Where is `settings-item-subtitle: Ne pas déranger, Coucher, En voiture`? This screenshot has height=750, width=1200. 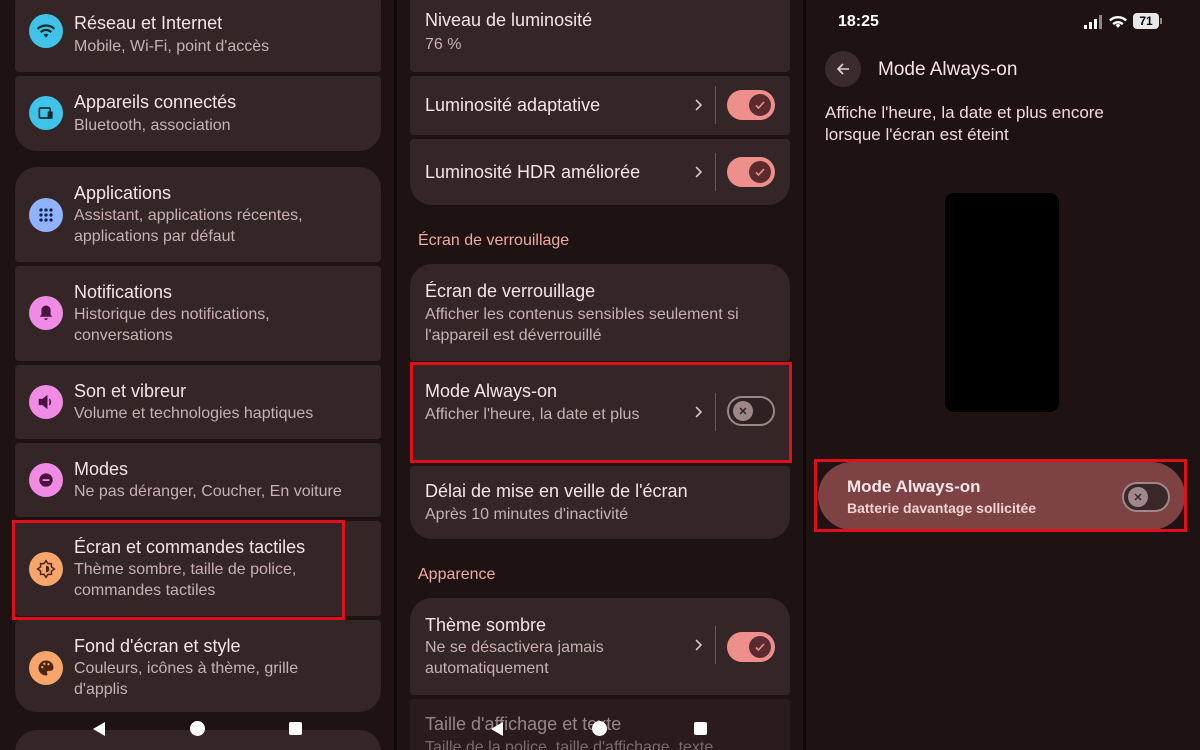 settings-item-subtitle: Ne pas déranger, Coucher, En voiture is located at coordinates (208, 491).